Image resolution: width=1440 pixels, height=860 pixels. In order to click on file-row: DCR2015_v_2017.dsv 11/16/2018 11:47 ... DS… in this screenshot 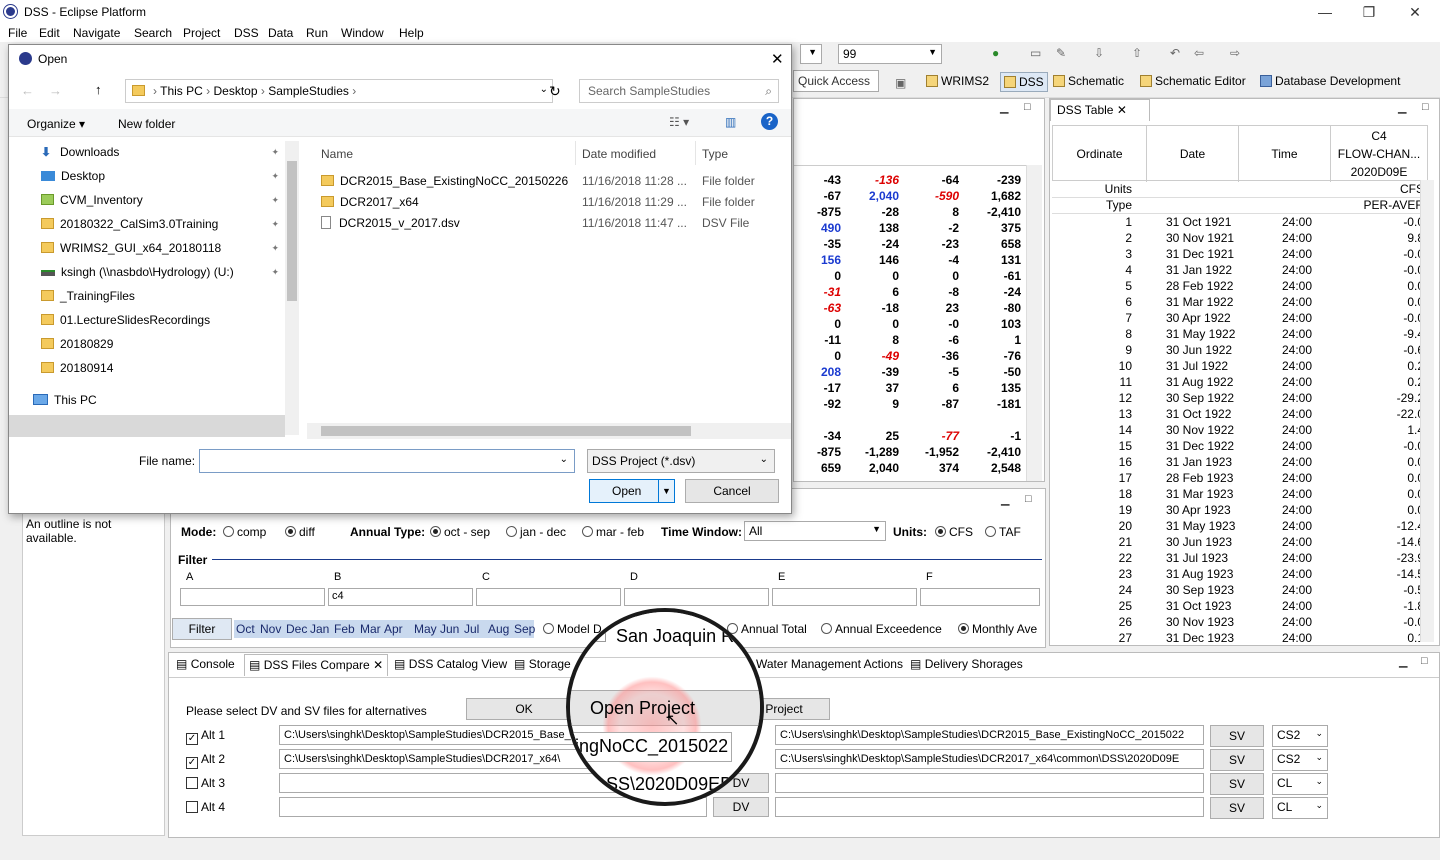, I will do `click(551, 223)`.